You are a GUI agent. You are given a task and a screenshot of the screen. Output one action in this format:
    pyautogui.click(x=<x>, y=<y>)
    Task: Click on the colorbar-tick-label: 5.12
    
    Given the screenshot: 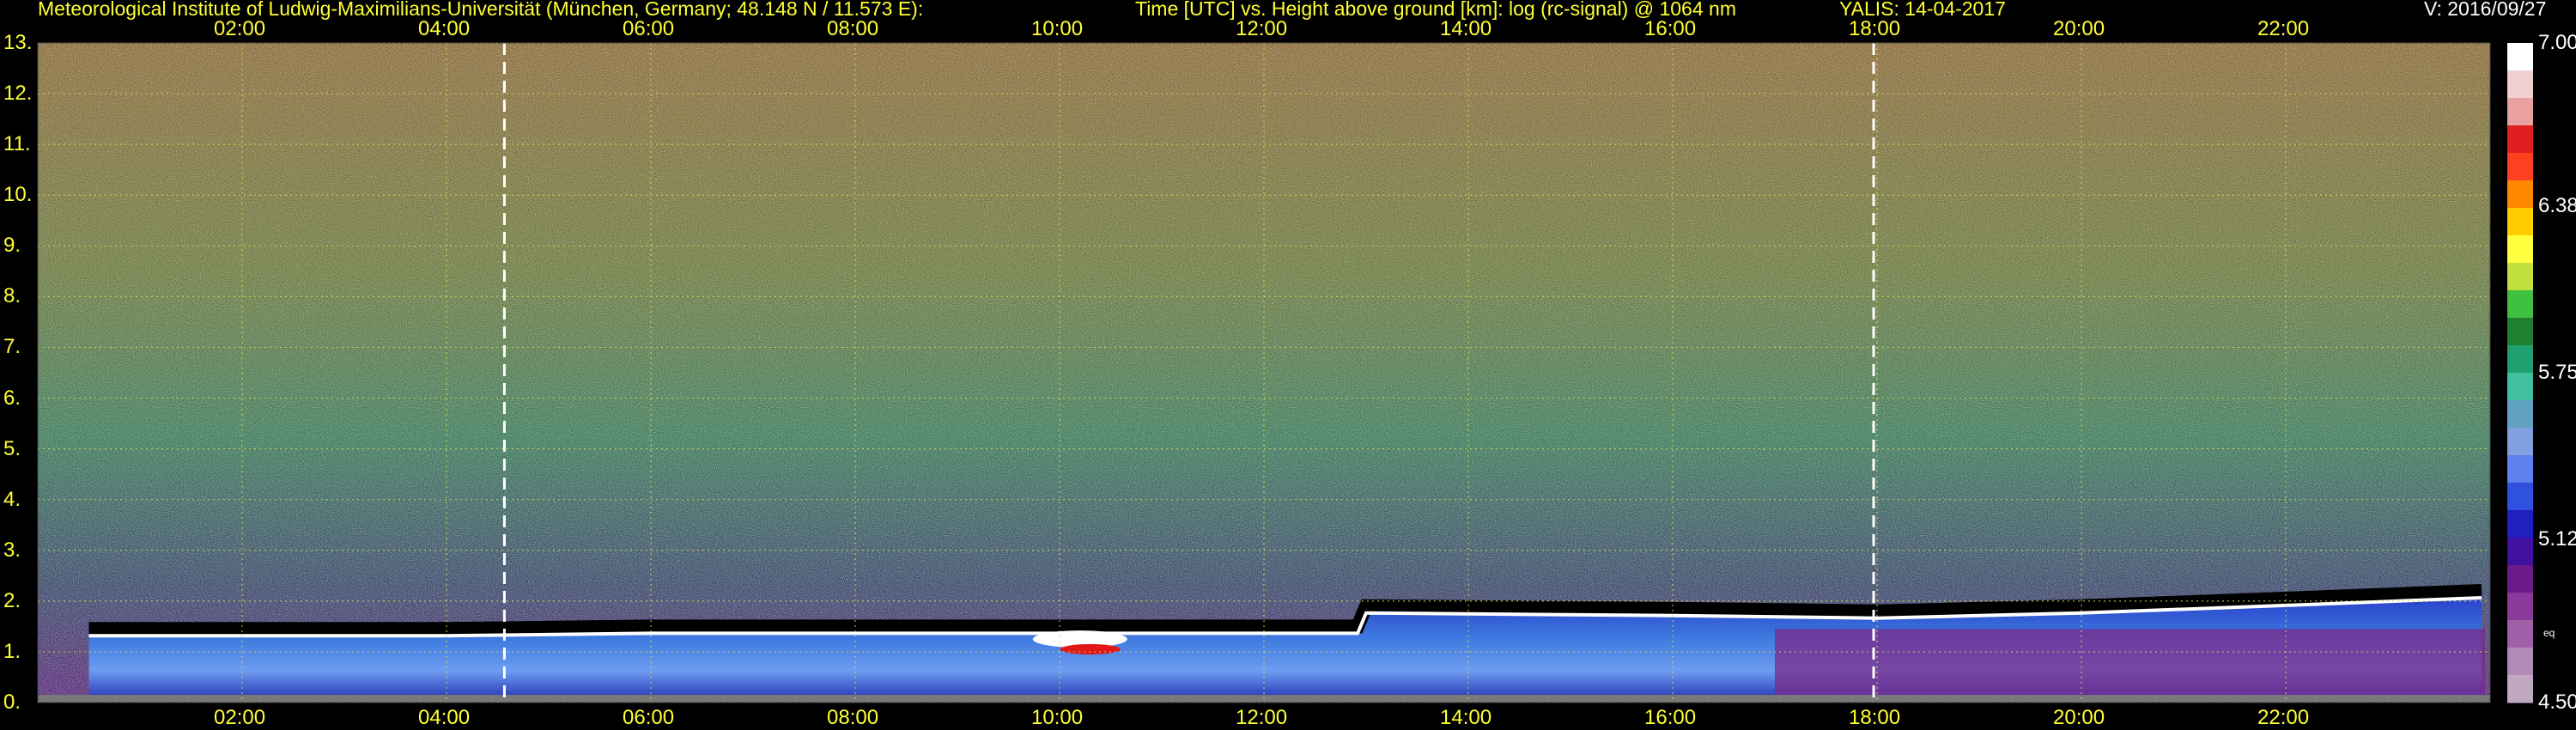 What is the action you would take?
    pyautogui.click(x=2557, y=538)
    